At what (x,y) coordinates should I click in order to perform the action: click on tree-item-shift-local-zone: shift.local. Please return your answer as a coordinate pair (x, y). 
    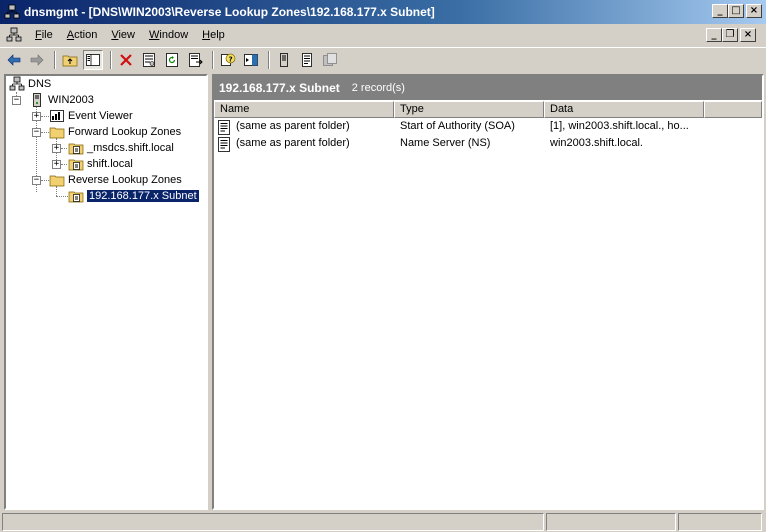
    Looking at the image, I should click on (100, 164).